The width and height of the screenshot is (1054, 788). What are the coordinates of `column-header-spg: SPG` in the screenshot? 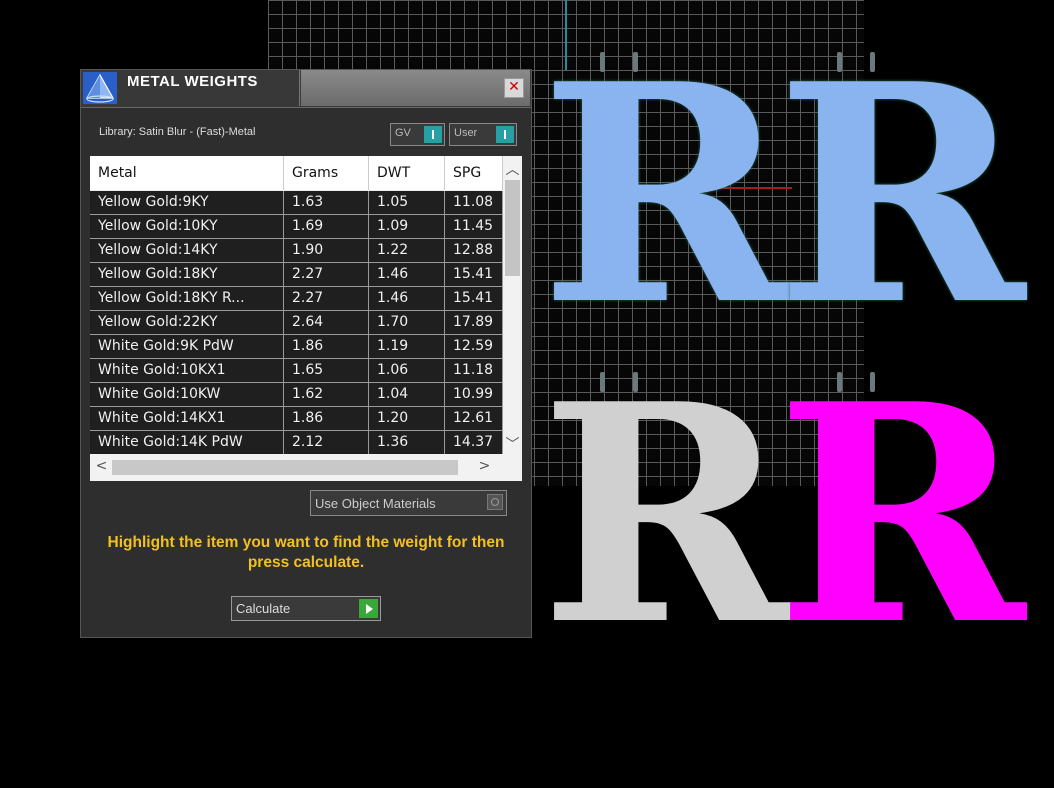 It's located at (474, 173).